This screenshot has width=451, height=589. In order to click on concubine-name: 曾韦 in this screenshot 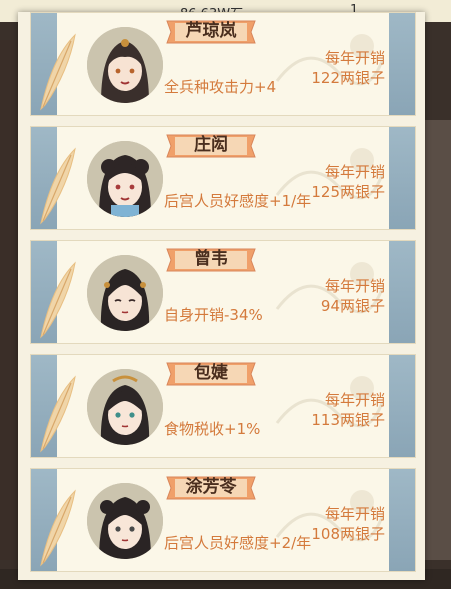, I will do `click(211, 259)`.